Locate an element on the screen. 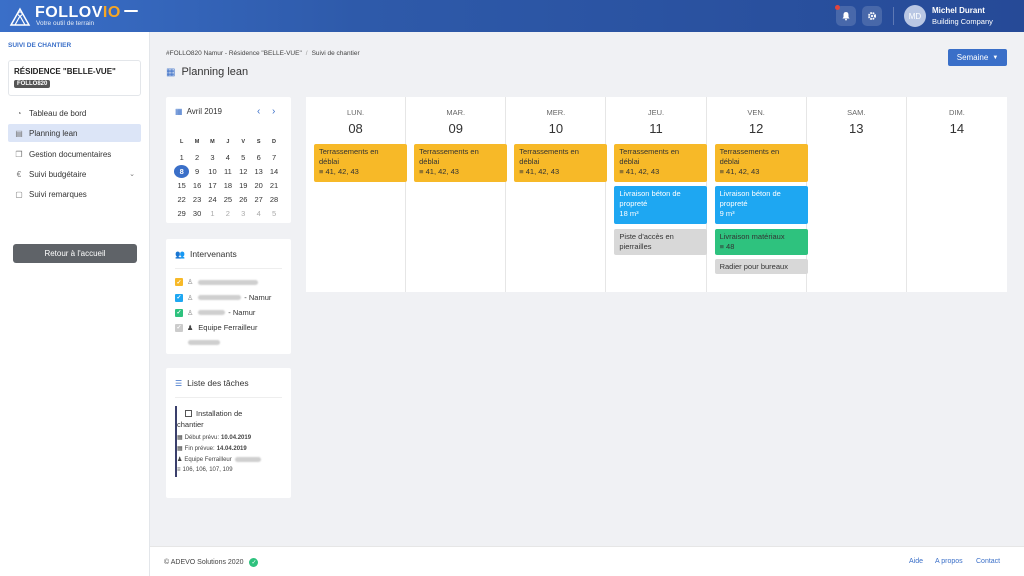 The image size is (1024, 576). planning-task: Livraison béton de propreté 9 m³ is located at coordinates (761, 205).